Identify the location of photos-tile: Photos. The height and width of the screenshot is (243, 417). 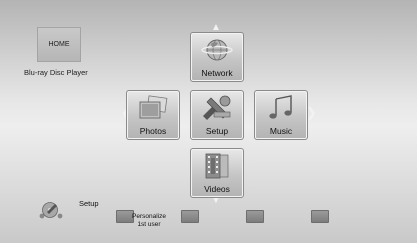
(153, 115).